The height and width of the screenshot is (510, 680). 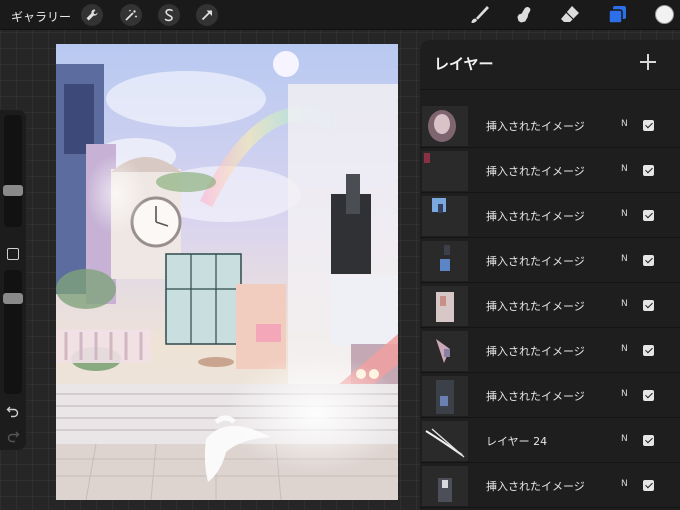 What do you see at coordinates (41, 16) in the screenshot?
I see `gallery-button: ギャラリー` at bounding box center [41, 16].